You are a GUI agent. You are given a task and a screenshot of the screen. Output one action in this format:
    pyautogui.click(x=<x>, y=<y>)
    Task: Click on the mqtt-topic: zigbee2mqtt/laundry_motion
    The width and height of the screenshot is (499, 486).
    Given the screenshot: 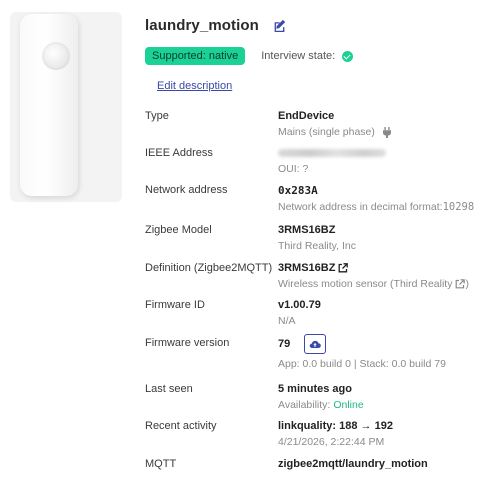 What is the action you would take?
    pyautogui.click(x=353, y=464)
    